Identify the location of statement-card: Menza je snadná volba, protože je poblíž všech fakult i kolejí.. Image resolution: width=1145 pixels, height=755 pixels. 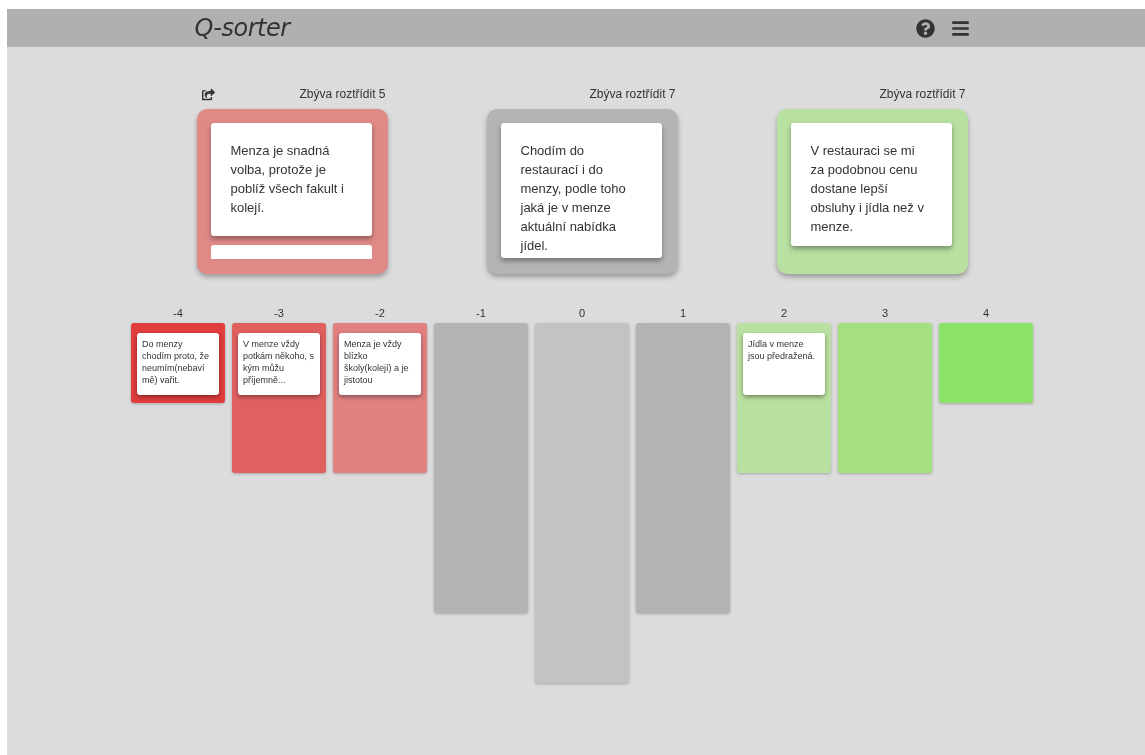
(291, 179).